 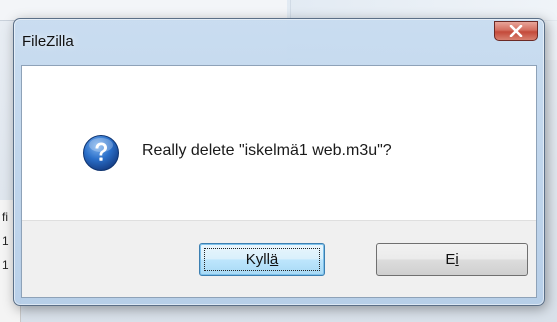 I want to click on no-button: Ei, so click(x=452, y=259).